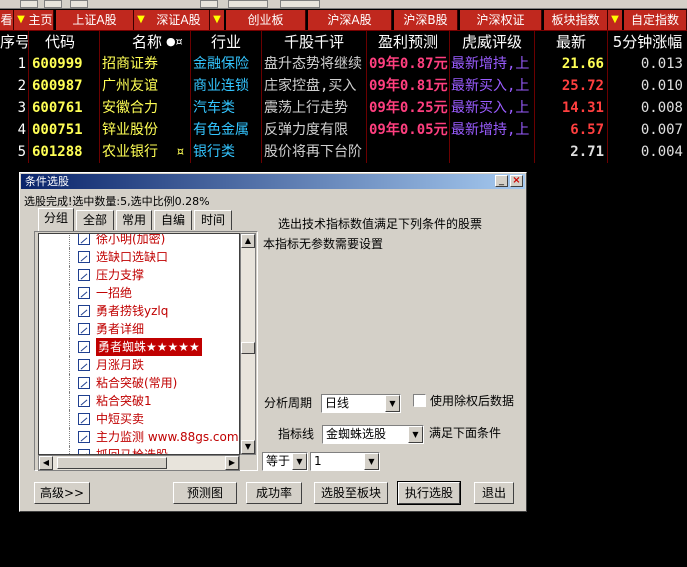 The width and height of the screenshot is (687, 567). What do you see at coordinates (7, 20) in the screenshot?
I see `tab-cut: 看` at bounding box center [7, 20].